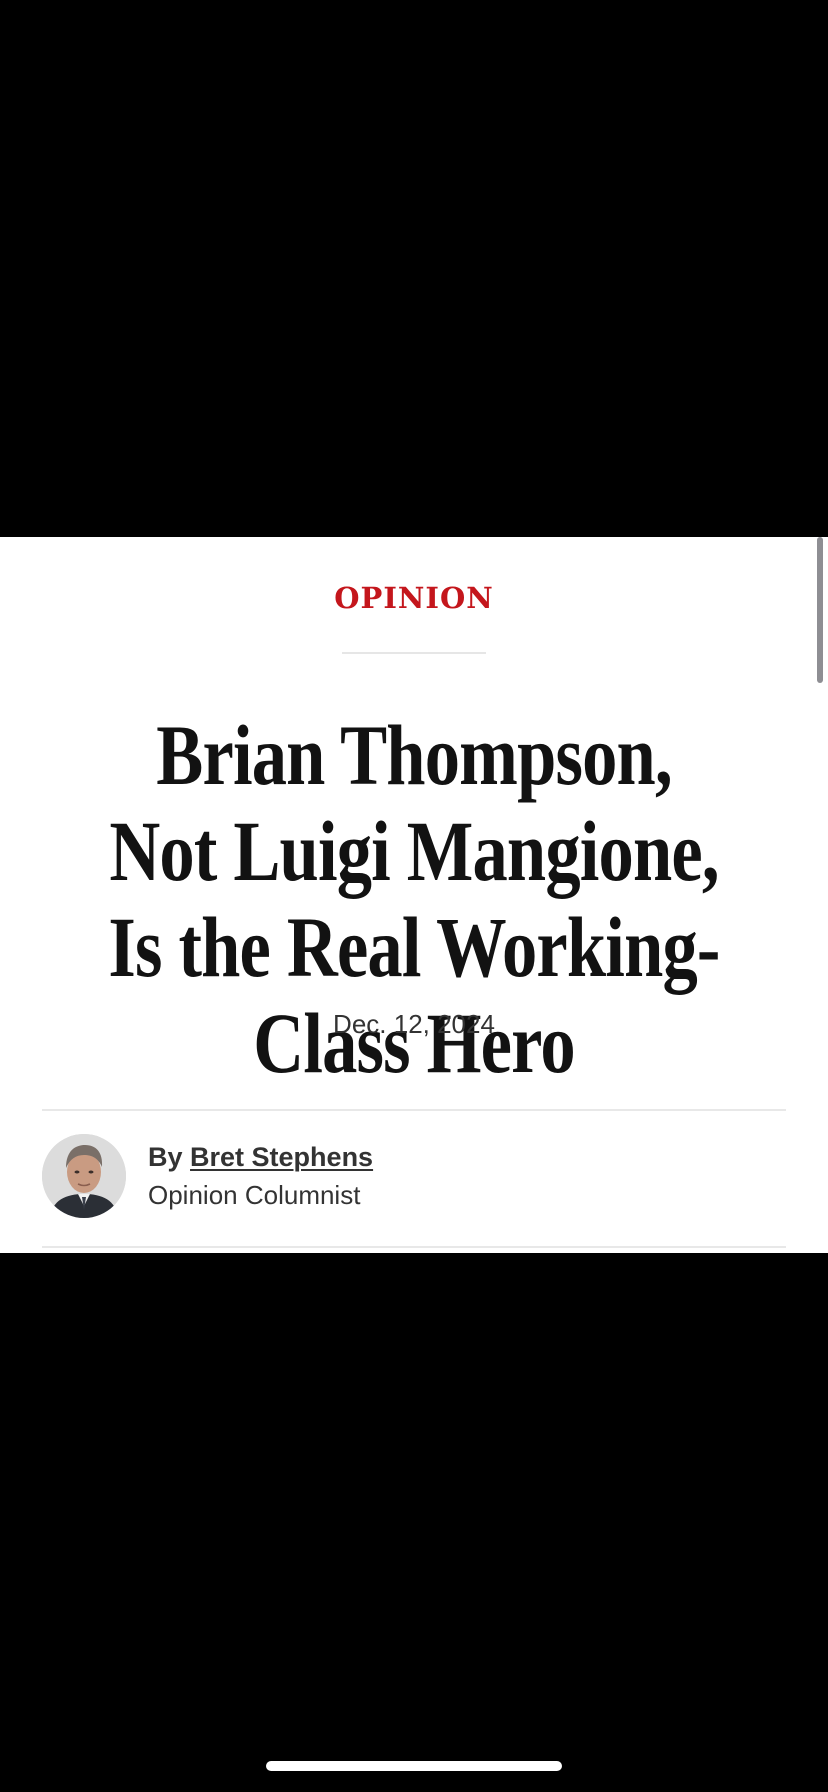 The height and width of the screenshot is (1792, 828). Describe the element at coordinates (281, 1157) in the screenshot. I see `author-name-link: Bret Stephens` at that location.